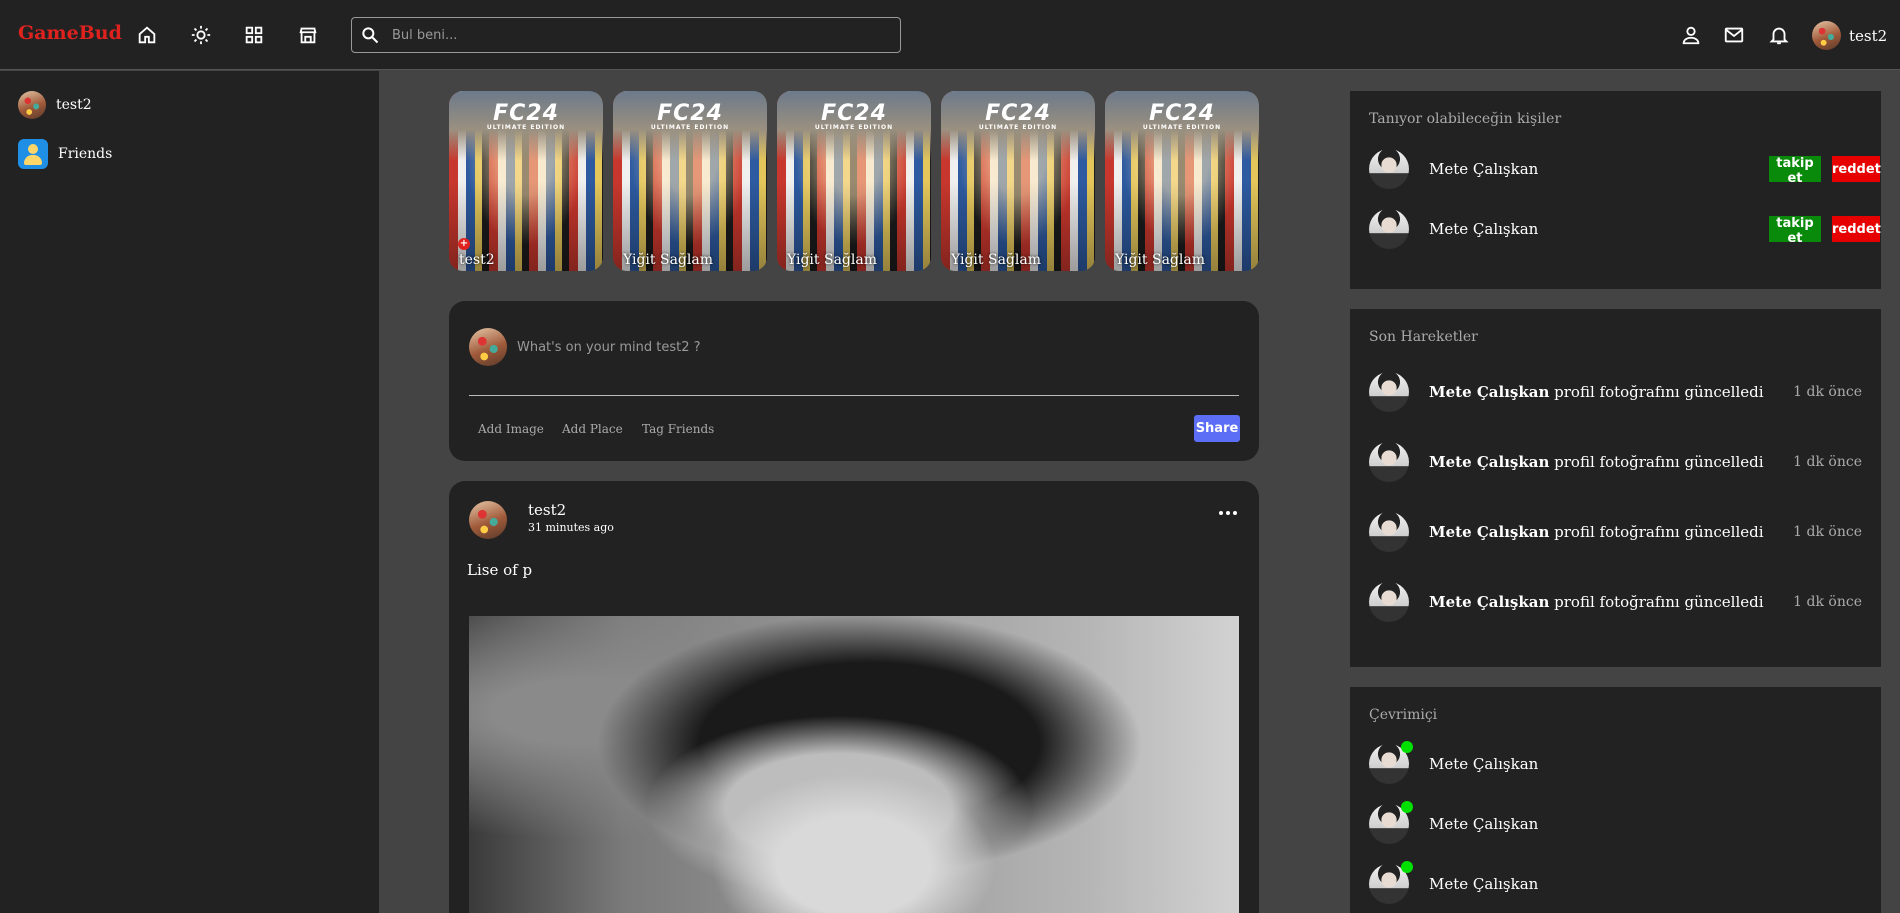  What do you see at coordinates (201, 35) in the screenshot?
I see `sun-icon` at bounding box center [201, 35].